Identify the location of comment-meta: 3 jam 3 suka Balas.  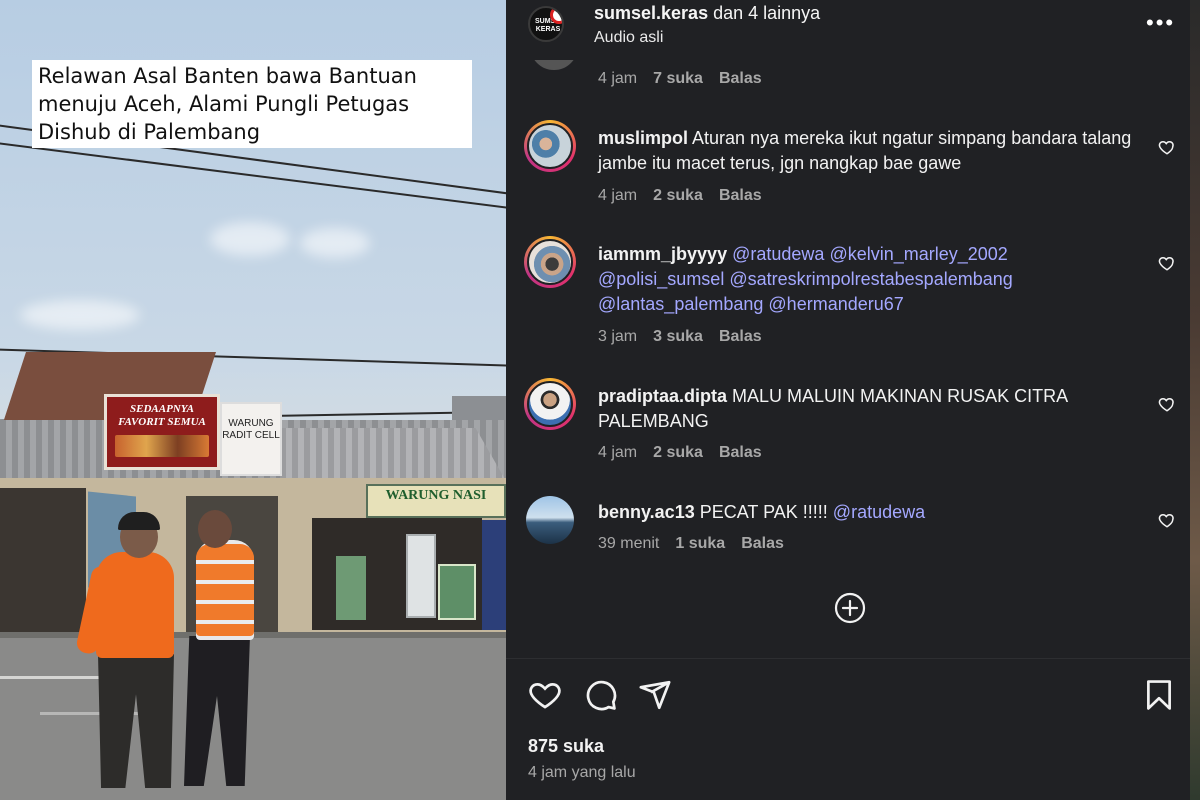
(680, 337).